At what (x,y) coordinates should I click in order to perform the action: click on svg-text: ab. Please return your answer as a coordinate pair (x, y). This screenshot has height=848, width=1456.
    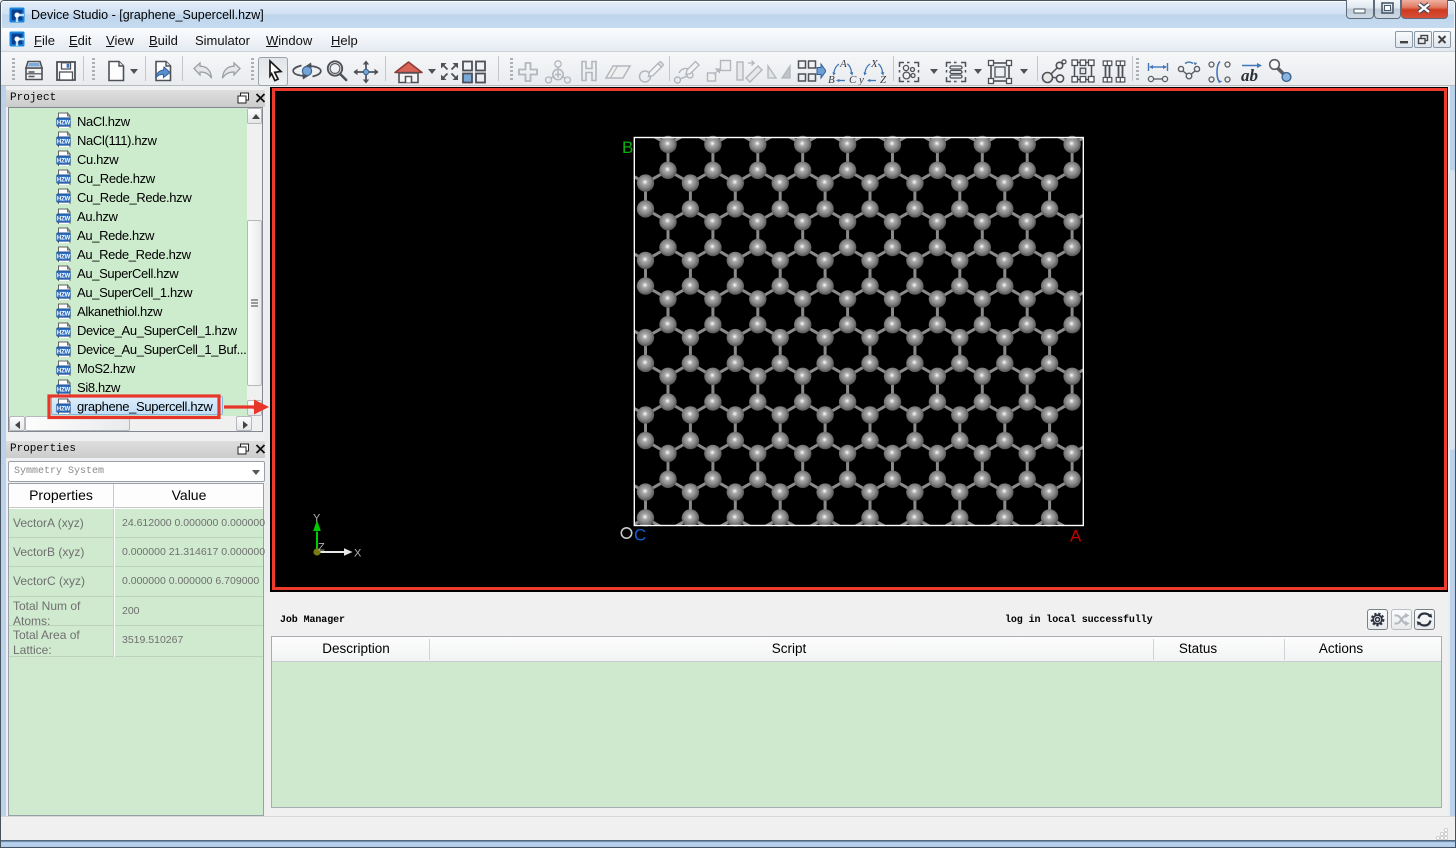
    Looking at the image, I should click on (1249, 75).